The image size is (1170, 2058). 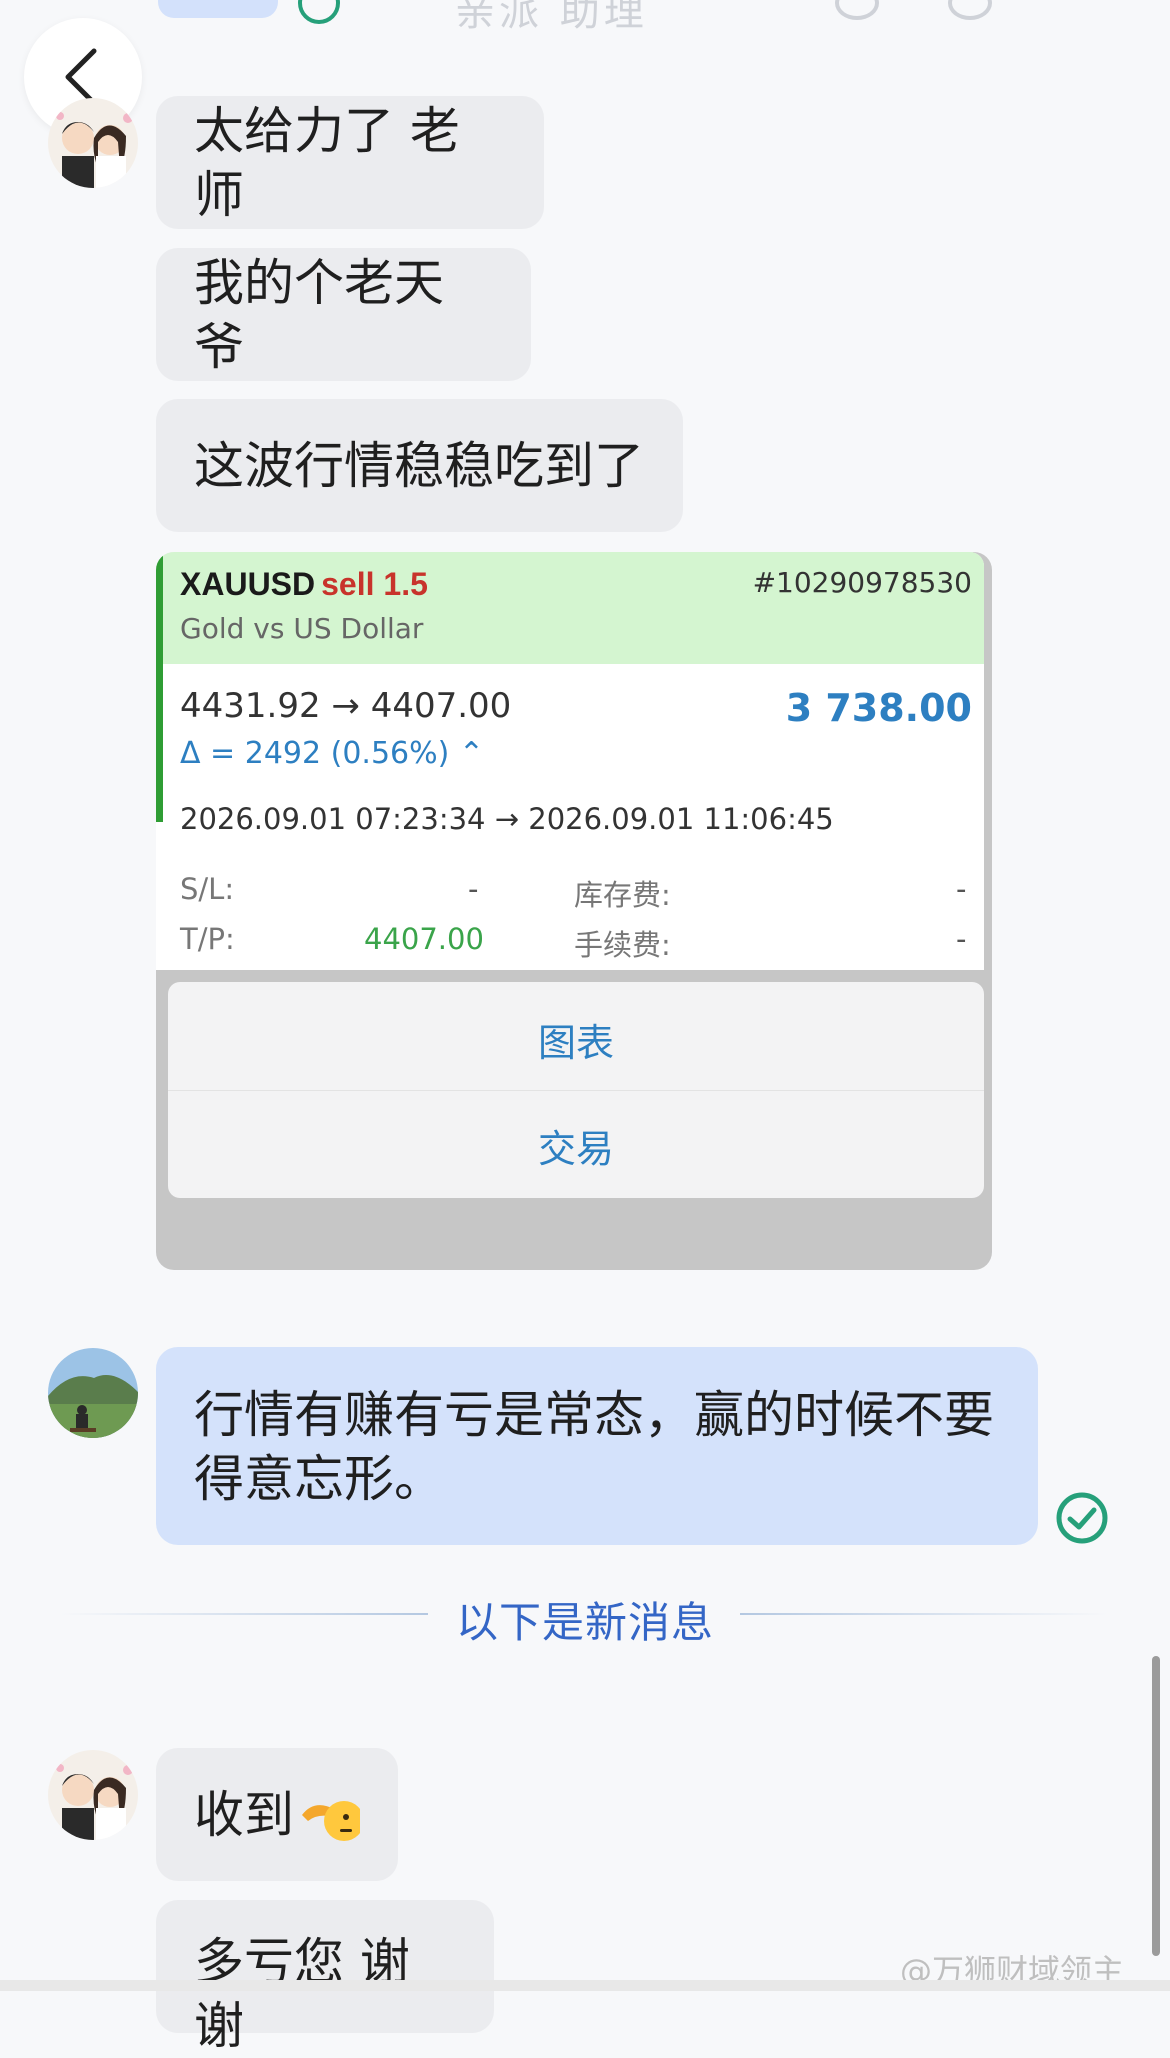 I want to click on my-avatar, so click(x=93, y=1393).